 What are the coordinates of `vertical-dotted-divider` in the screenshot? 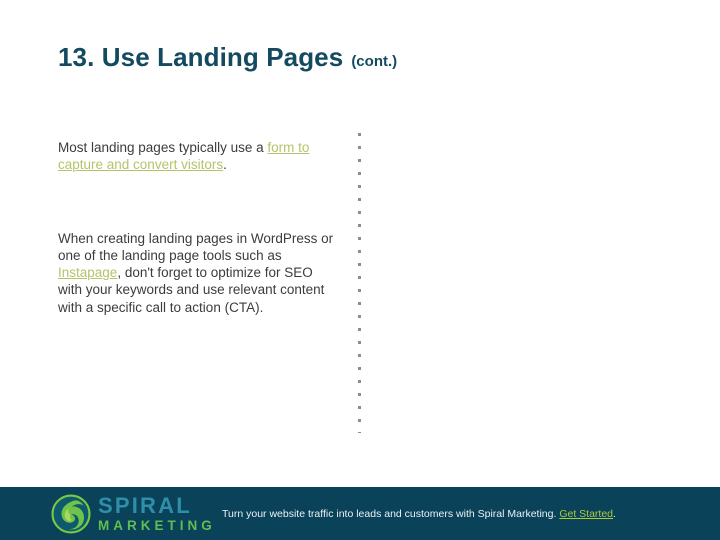 It's located at (359, 283).